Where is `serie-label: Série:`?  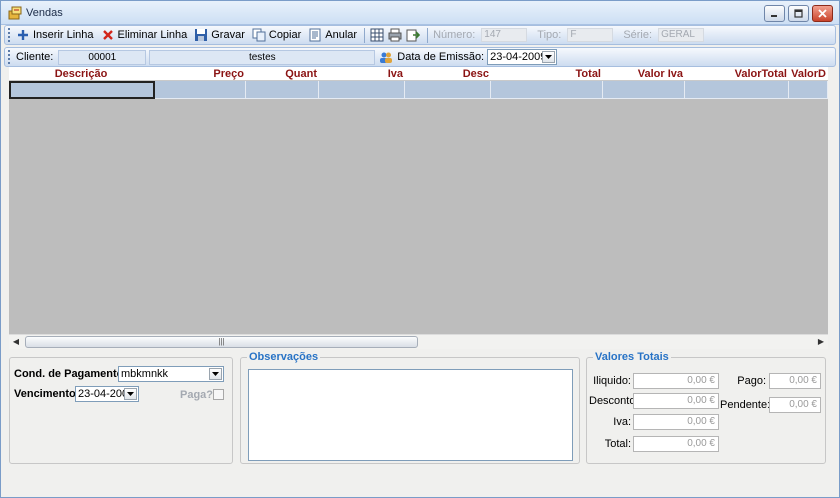
serie-label: Série: is located at coordinates (638, 35).